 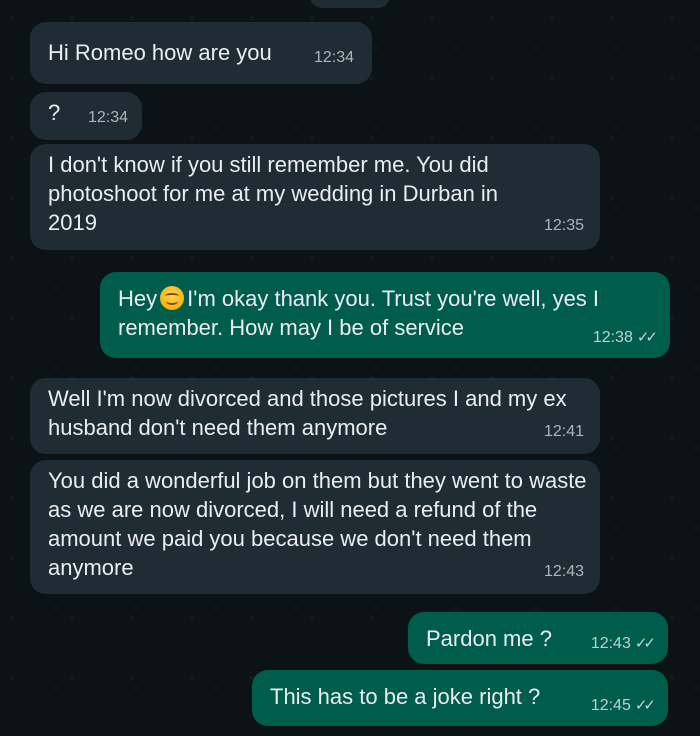 I want to click on message-time-status: 12:45 ✓✓, so click(x=623, y=705).